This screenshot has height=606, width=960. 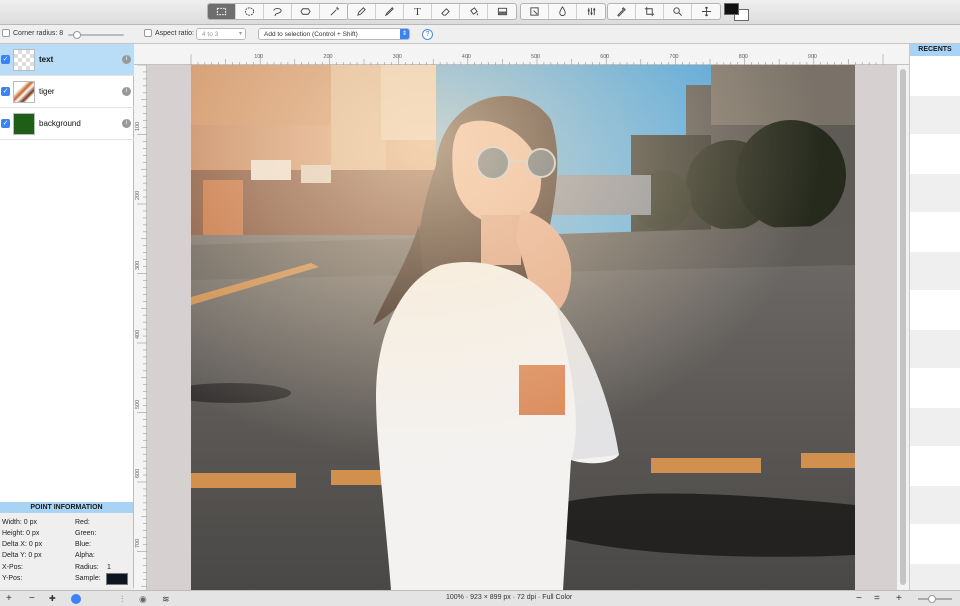 I want to click on adjust-icon, so click(x=591, y=11).